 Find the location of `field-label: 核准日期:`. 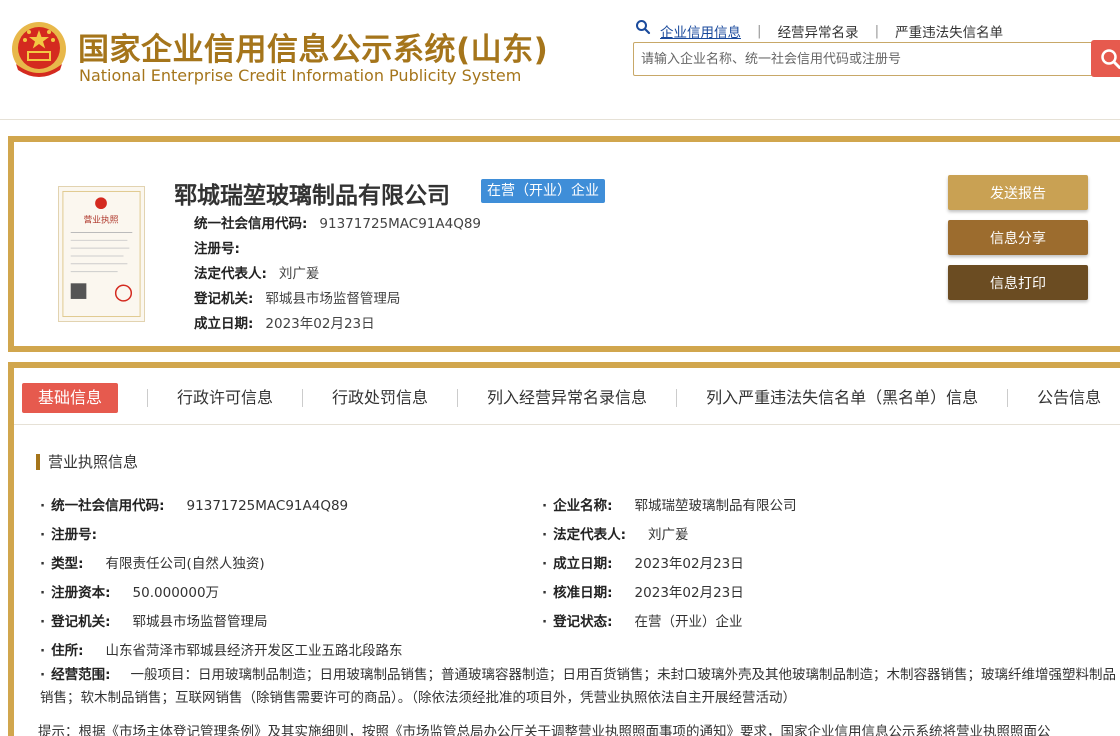

field-label: 核准日期: is located at coordinates (583, 593).